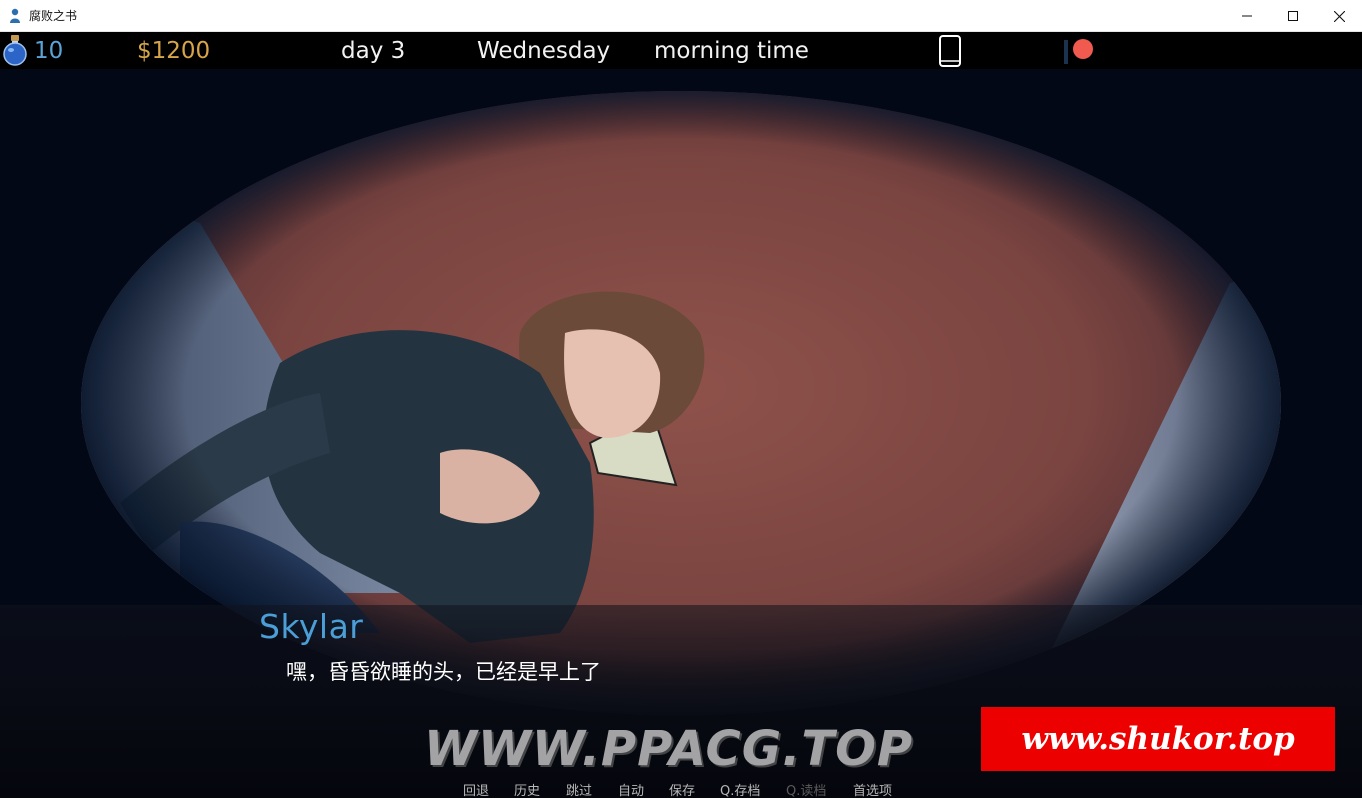 This screenshot has height=798, width=1362. I want to click on shukor-watermark: www.shukor.top, so click(1158, 739).